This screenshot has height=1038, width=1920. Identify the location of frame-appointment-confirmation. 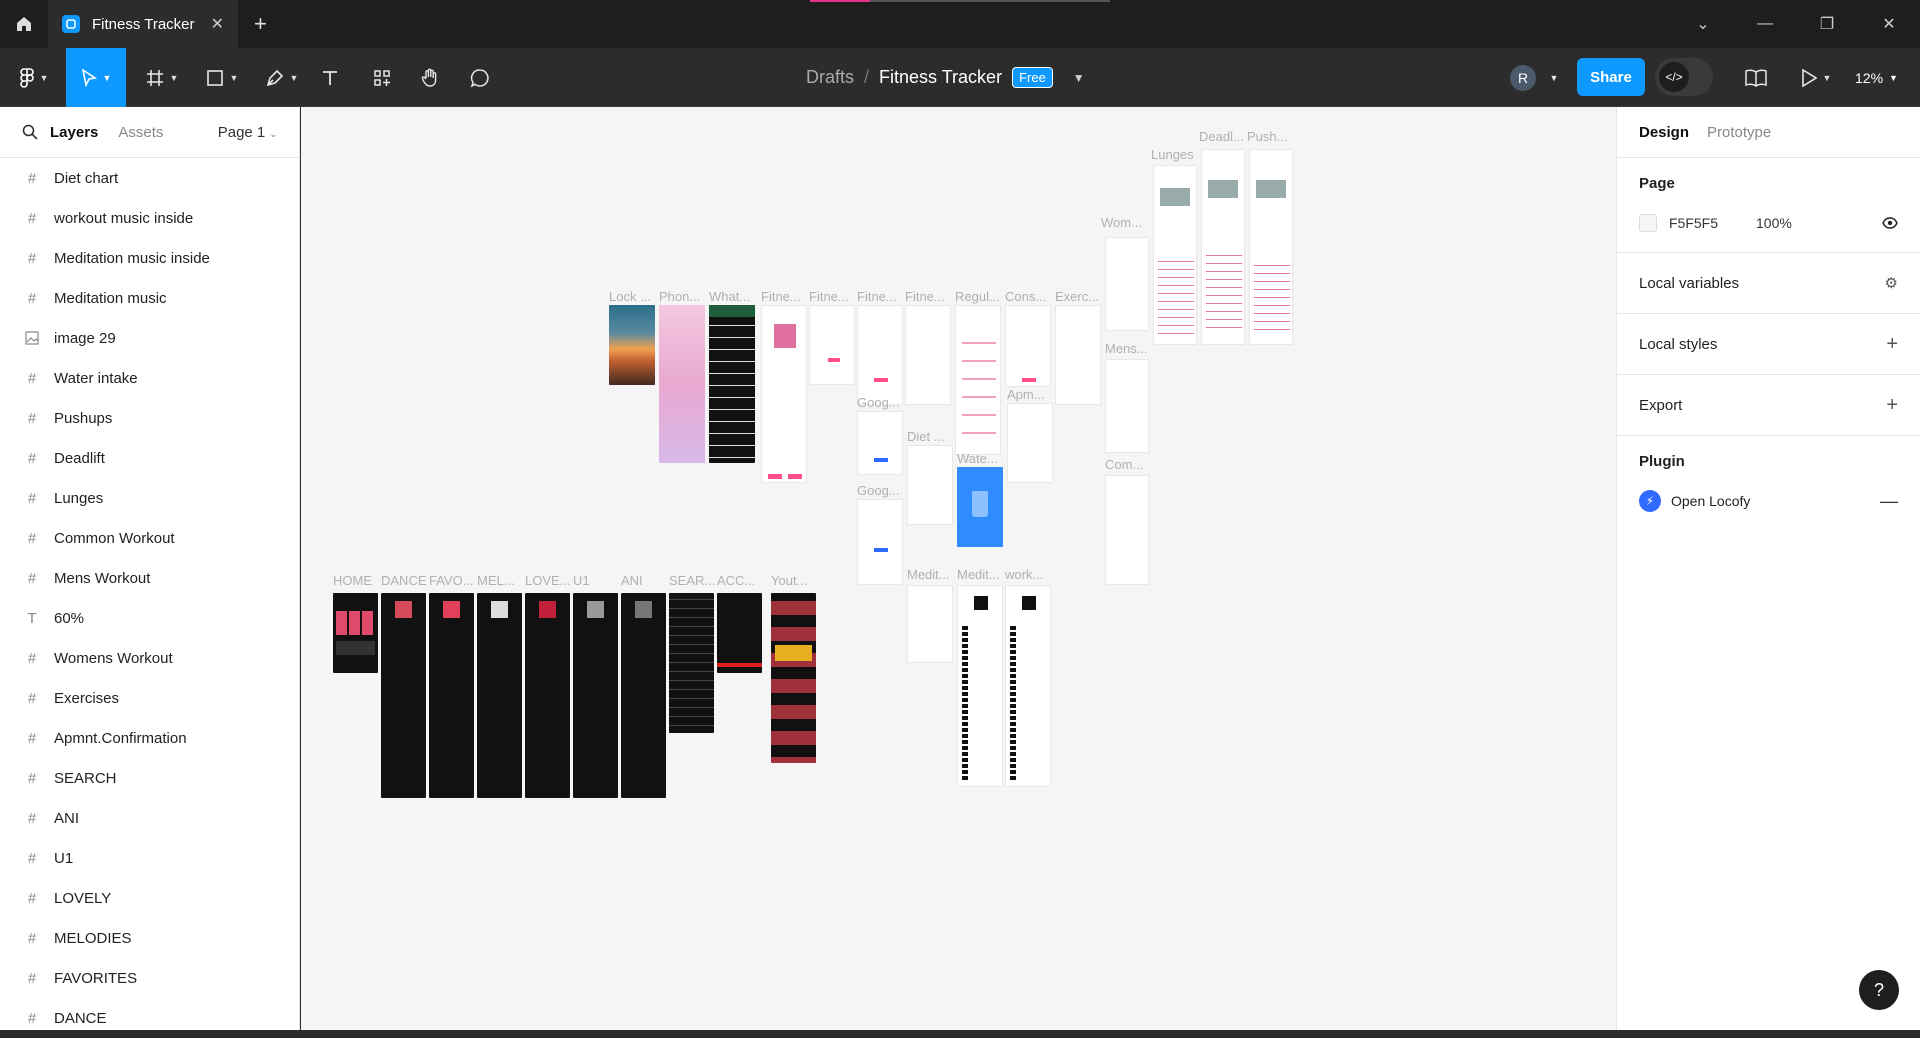
(1030, 443).